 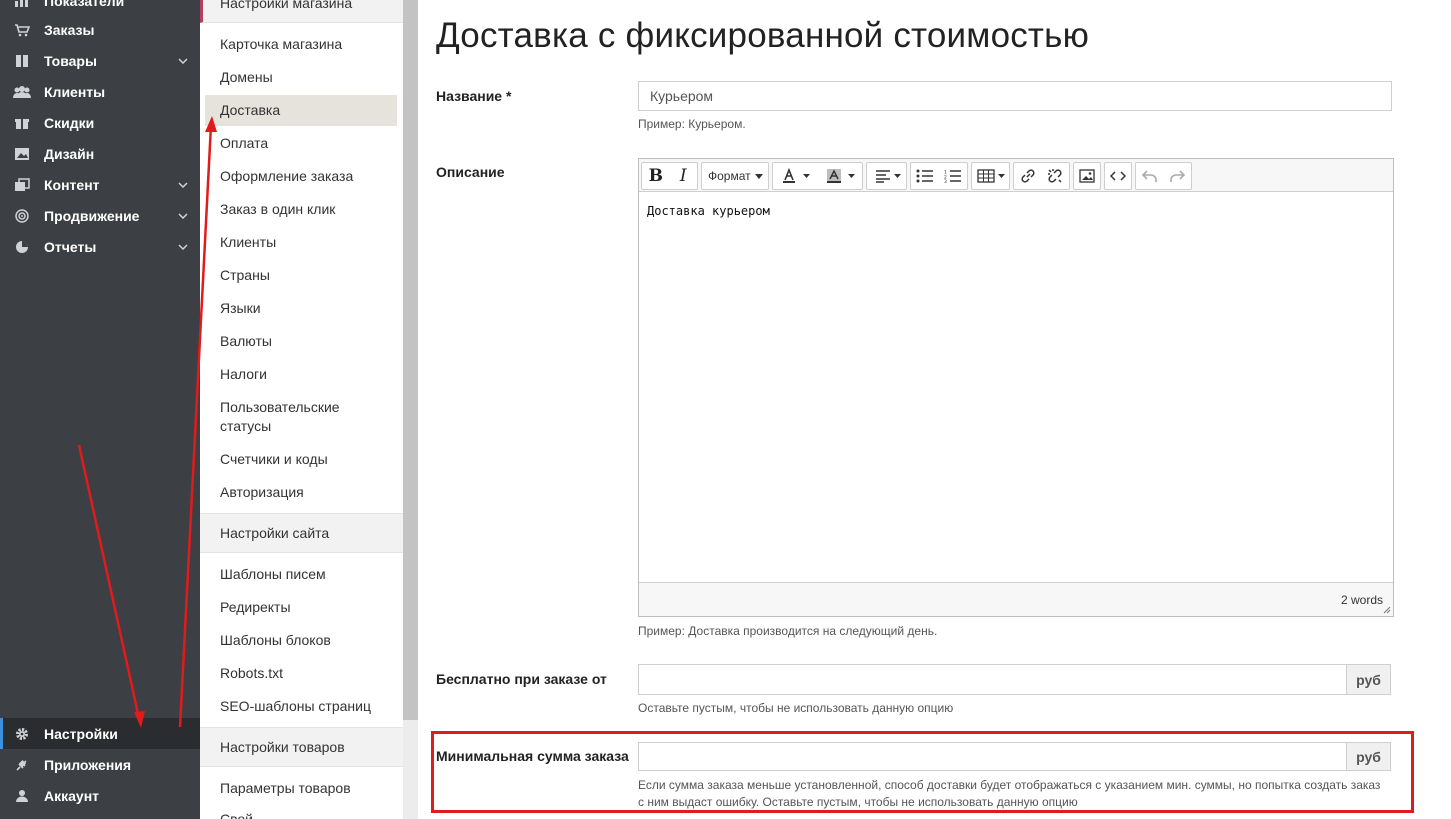 What do you see at coordinates (147, 422) in the screenshot?
I see `annotation-arrows` at bounding box center [147, 422].